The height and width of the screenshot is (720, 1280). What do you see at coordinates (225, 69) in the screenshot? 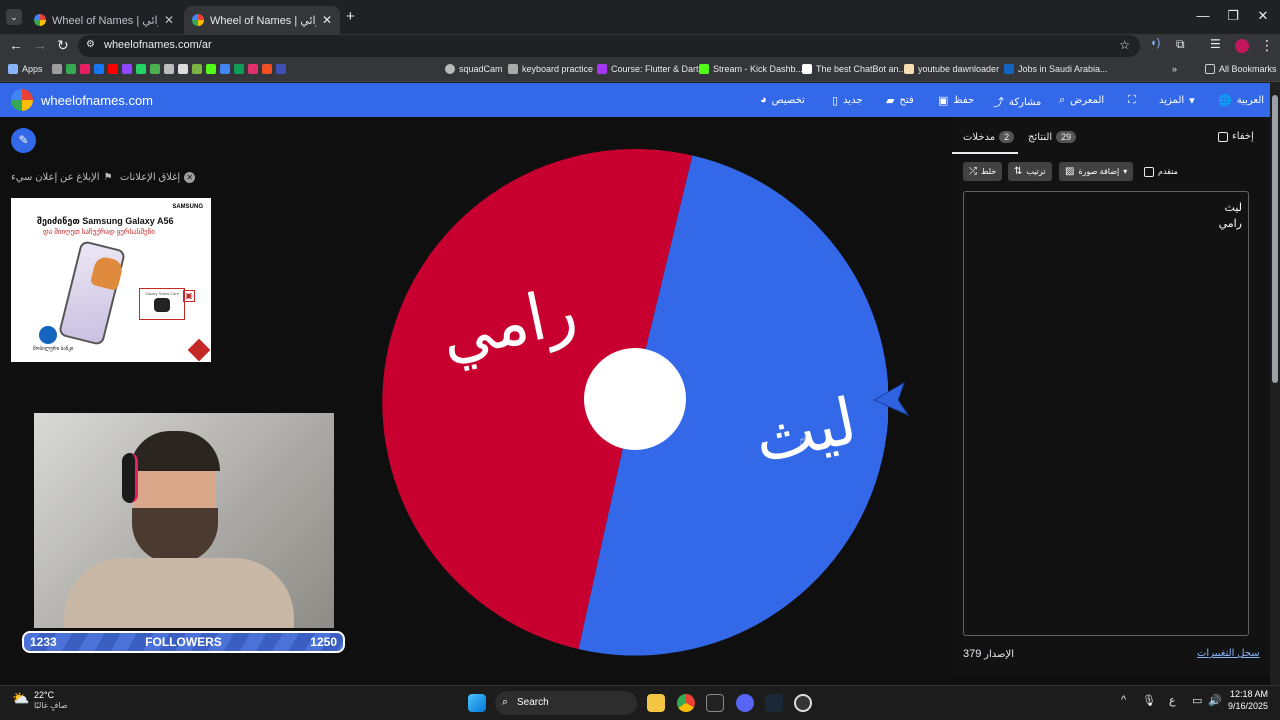
I see `translate-icon` at bounding box center [225, 69].